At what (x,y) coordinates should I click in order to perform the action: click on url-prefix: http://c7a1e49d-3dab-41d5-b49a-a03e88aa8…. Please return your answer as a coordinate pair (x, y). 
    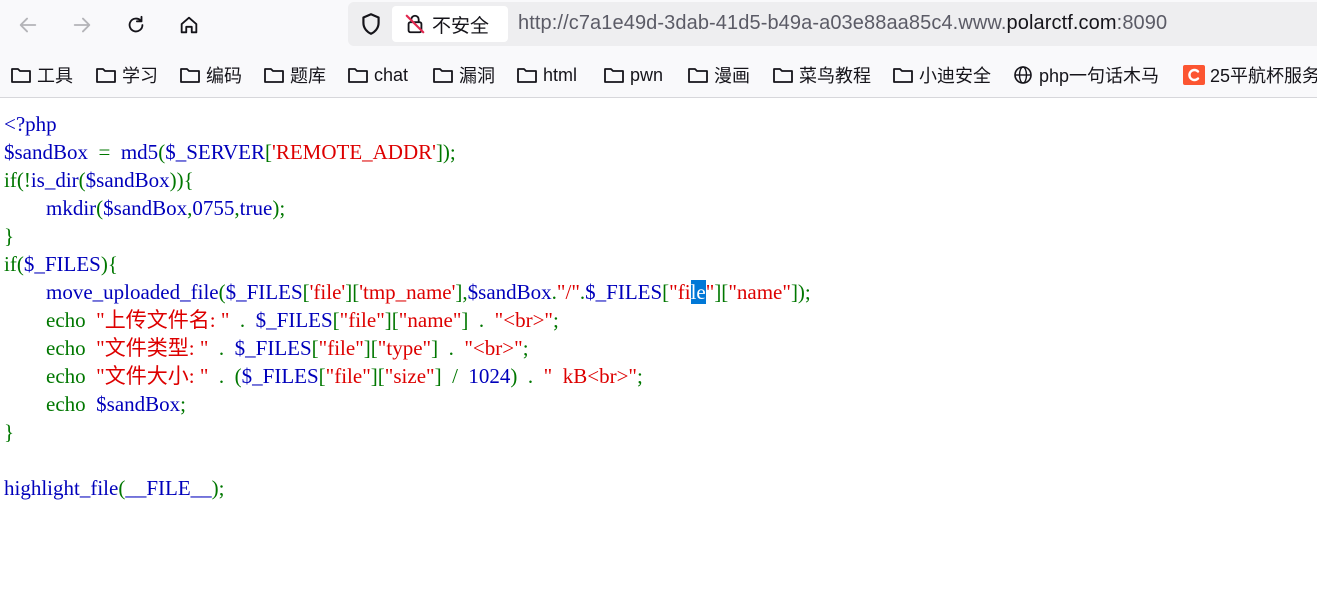
    Looking at the image, I should click on (762, 23).